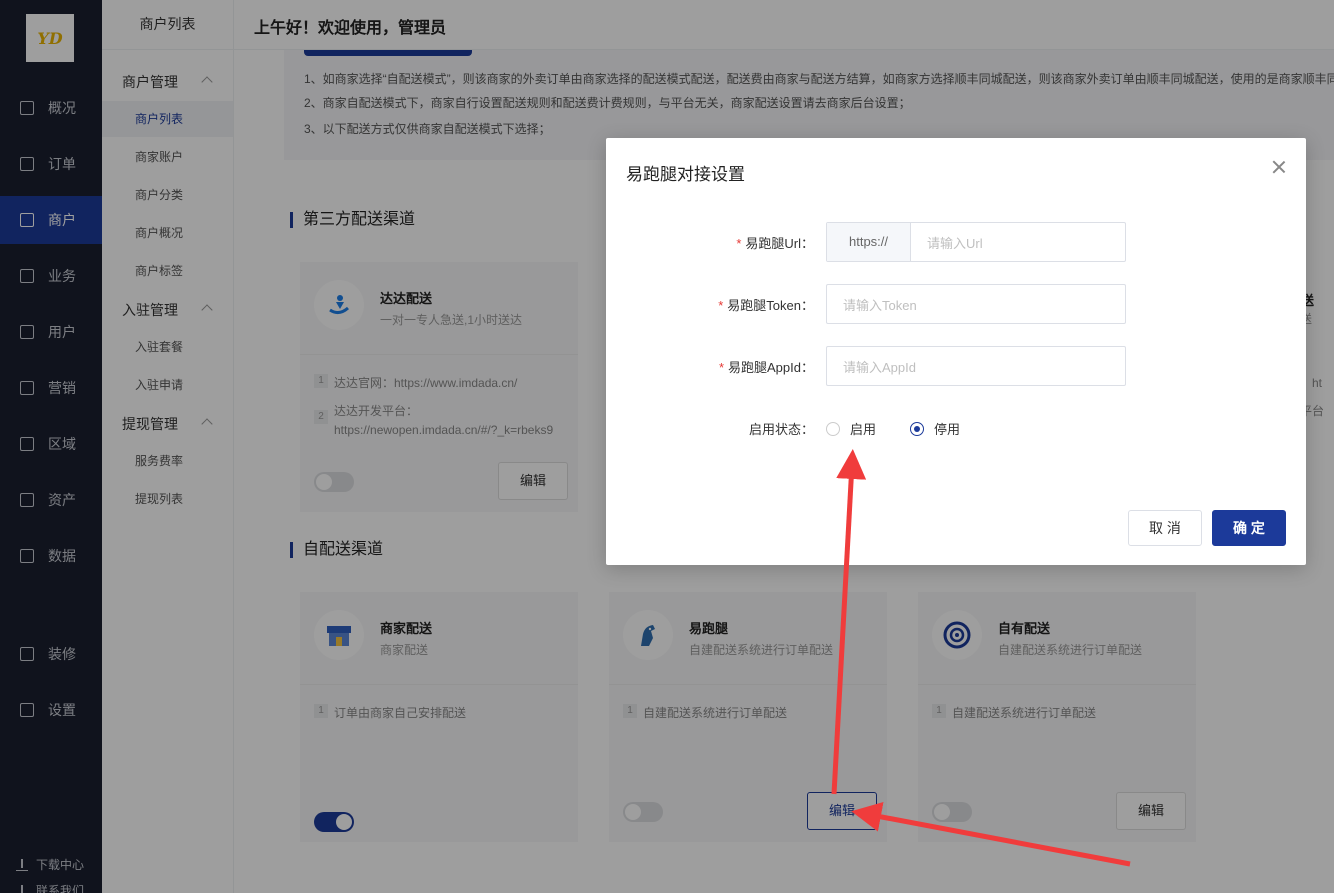  Describe the element at coordinates (685, 174) in the screenshot. I see `dialog-title: 易跑腿对接设置` at that location.